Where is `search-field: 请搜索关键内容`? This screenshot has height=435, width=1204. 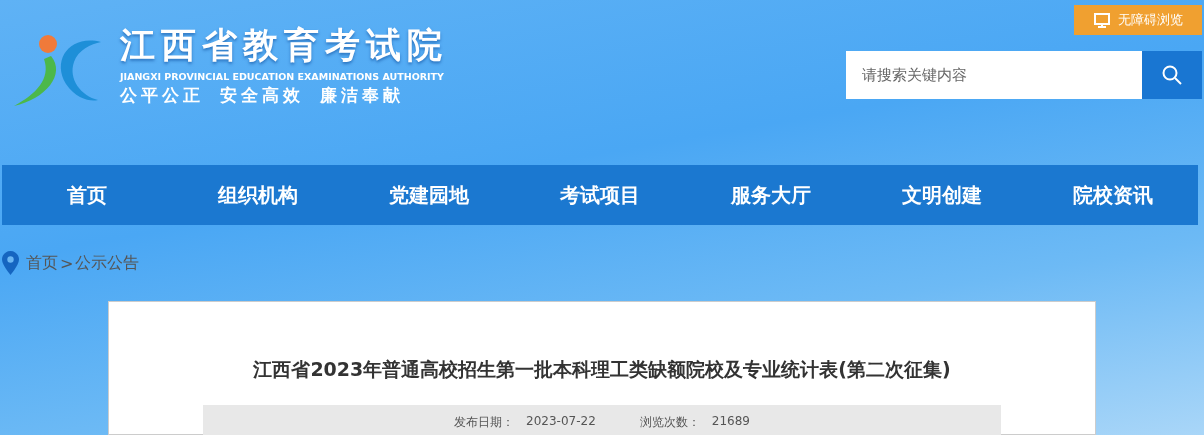
search-field: 请搜索关键内容 is located at coordinates (994, 75).